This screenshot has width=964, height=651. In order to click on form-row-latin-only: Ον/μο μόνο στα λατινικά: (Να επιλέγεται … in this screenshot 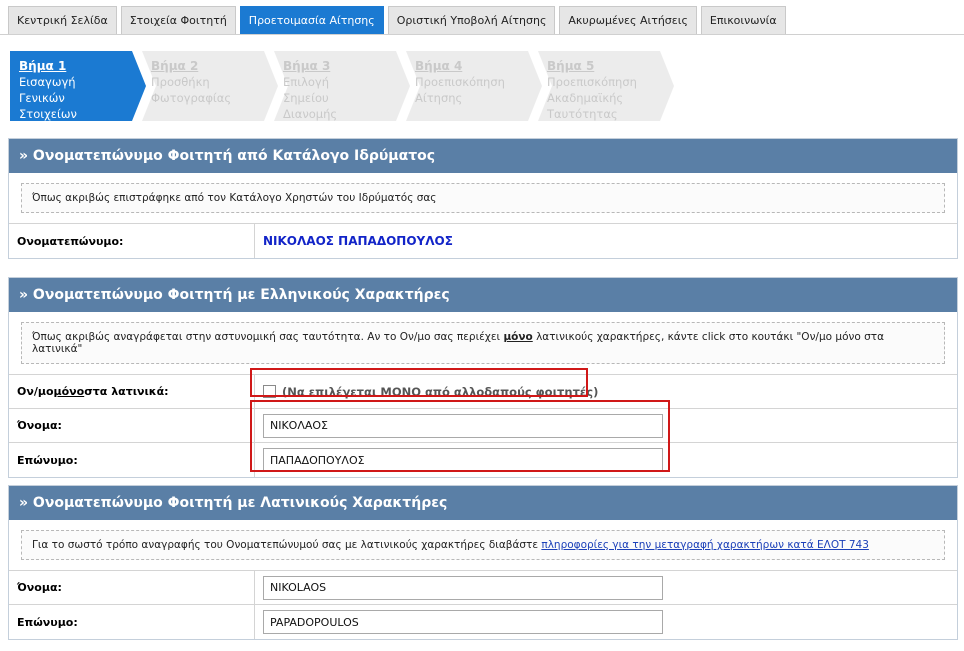, I will do `click(483, 392)`.